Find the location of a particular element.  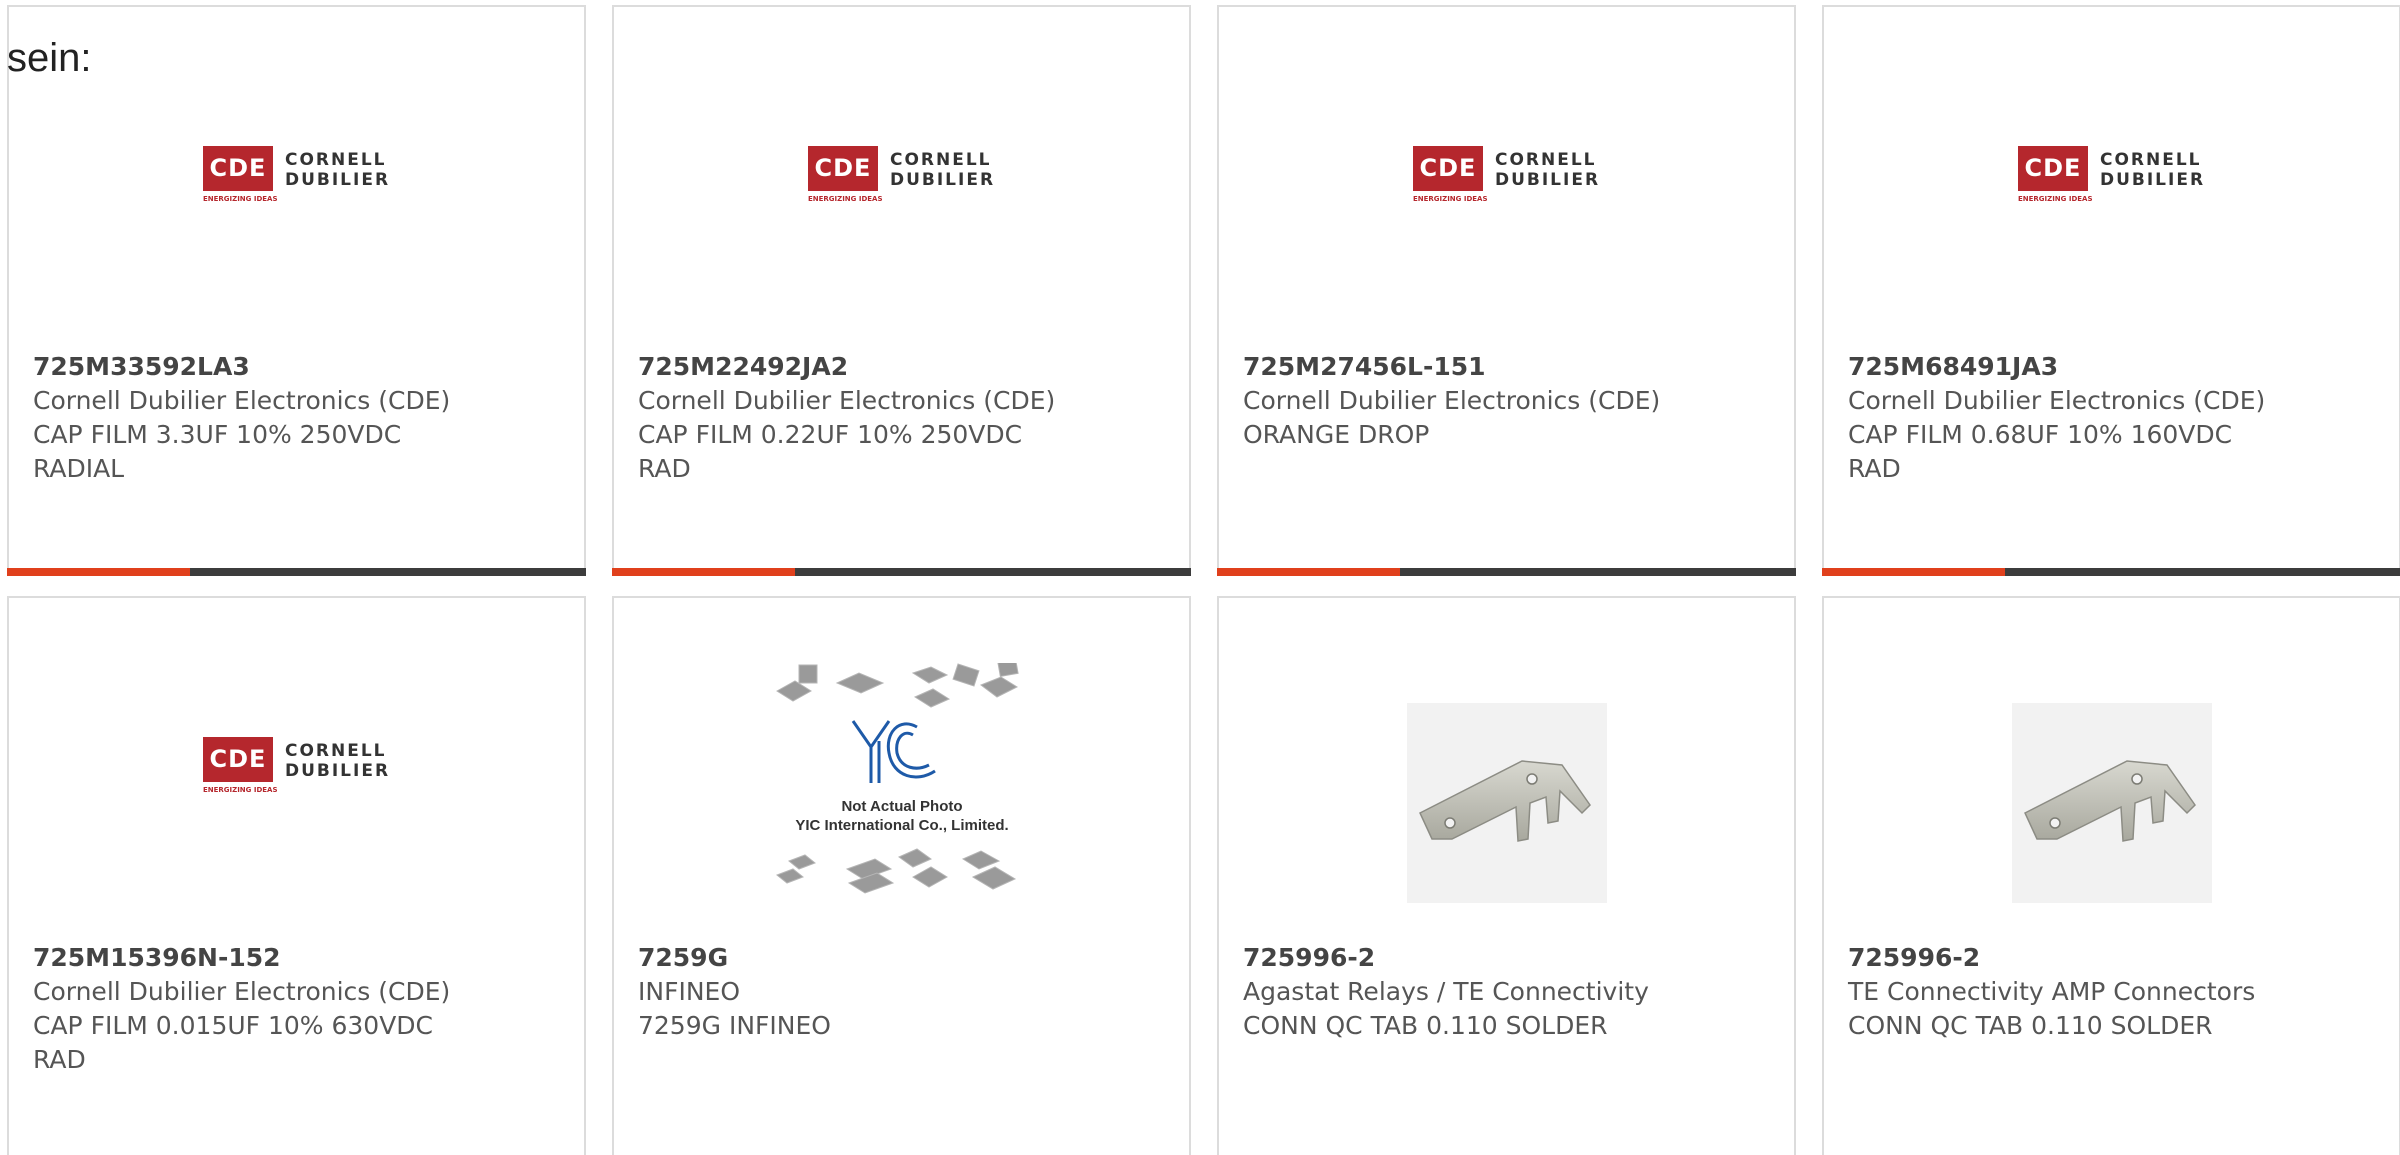

yic-caption-line1: Not Actual Photo is located at coordinates (901, 806).